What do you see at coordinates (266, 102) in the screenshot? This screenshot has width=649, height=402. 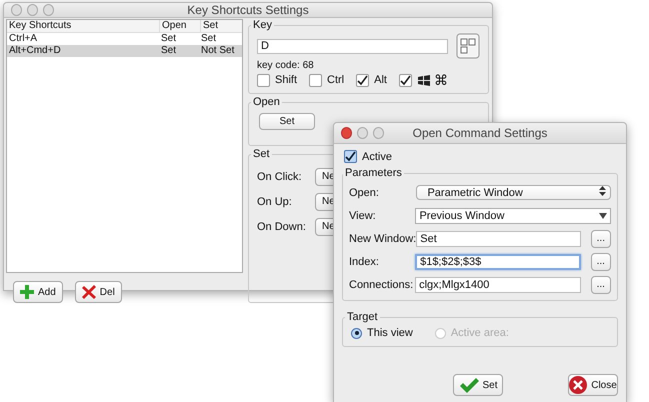 I see `group-title: Open` at bounding box center [266, 102].